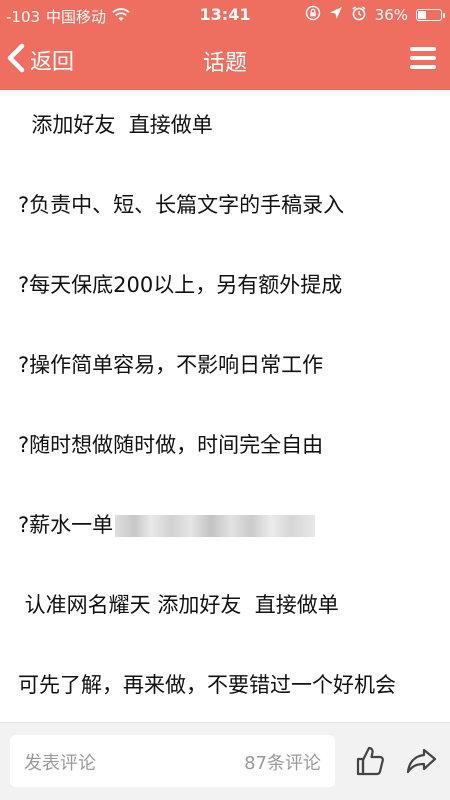 Image resolution: width=450 pixels, height=800 pixels. What do you see at coordinates (66, 525) in the screenshot?
I see `content-line-text: ?薪水一单` at bounding box center [66, 525].